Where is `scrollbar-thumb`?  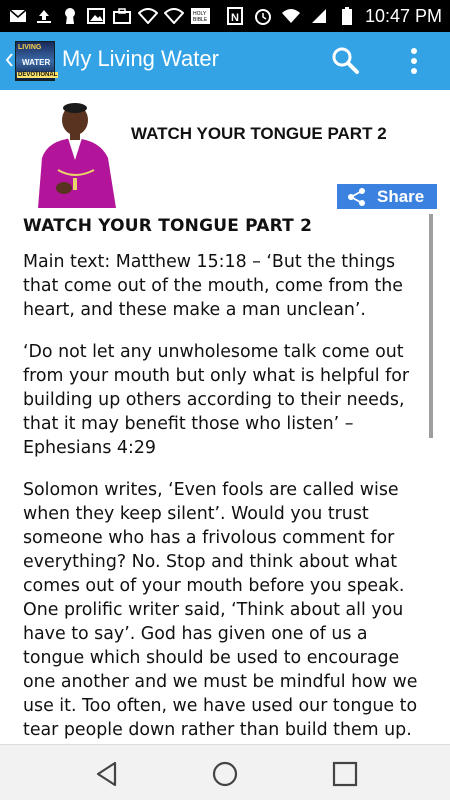 scrollbar-thumb is located at coordinates (431, 326).